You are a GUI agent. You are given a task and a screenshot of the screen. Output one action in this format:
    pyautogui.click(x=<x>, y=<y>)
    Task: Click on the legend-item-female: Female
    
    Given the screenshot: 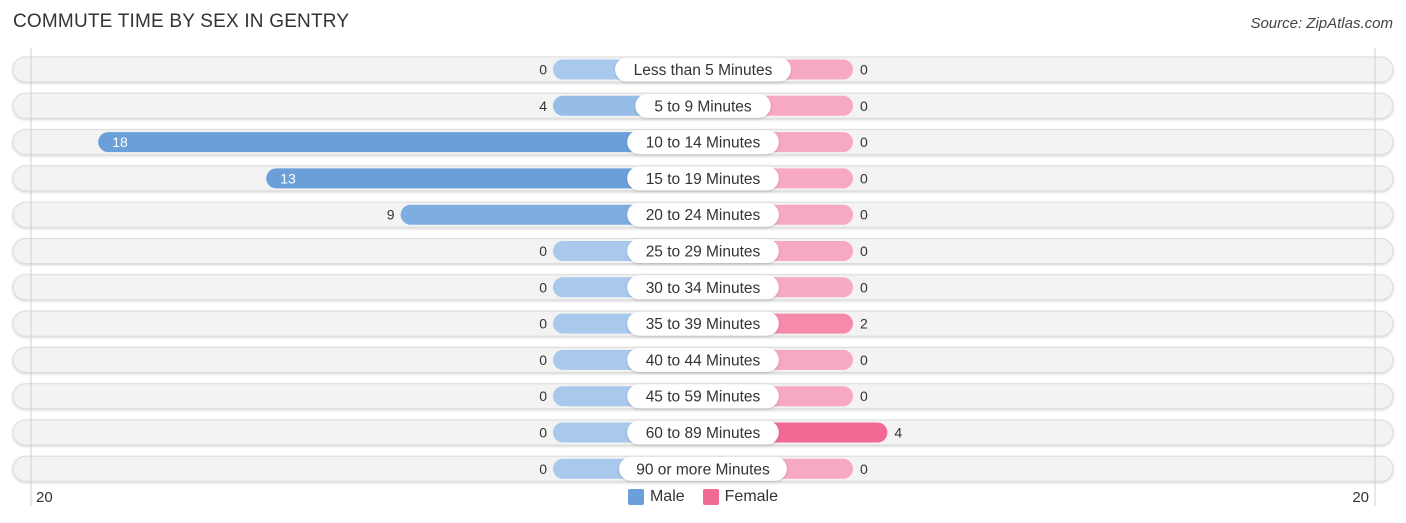 What is the action you would take?
    pyautogui.click(x=740, y=497)
    